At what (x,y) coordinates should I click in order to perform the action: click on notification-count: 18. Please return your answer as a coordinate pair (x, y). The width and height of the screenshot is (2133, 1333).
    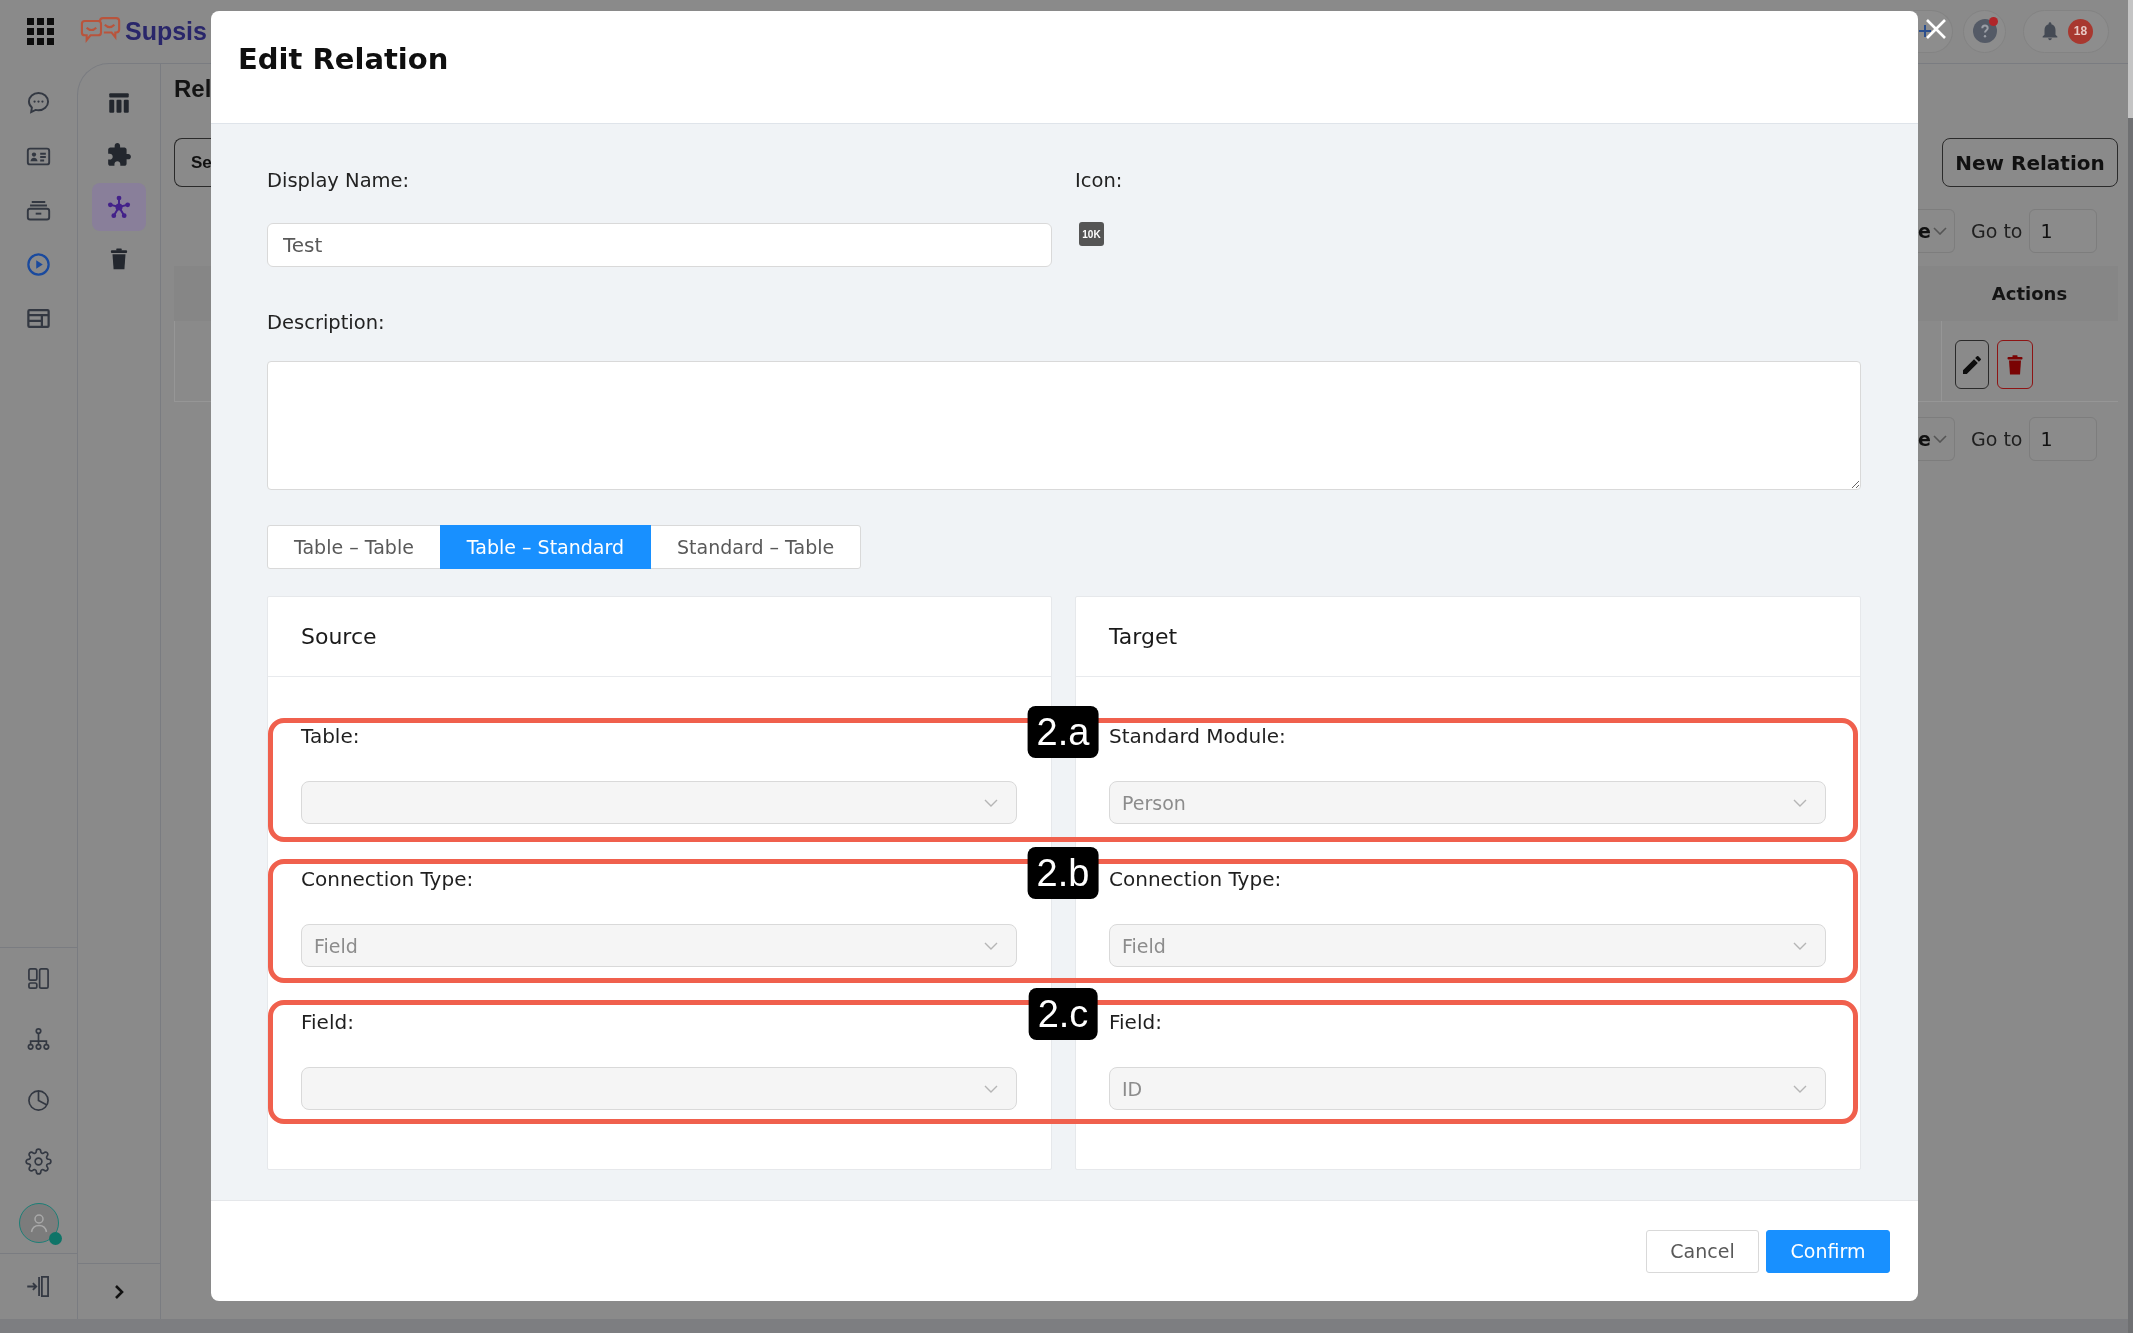
    Looking at the image, I should click on (2080, 31).